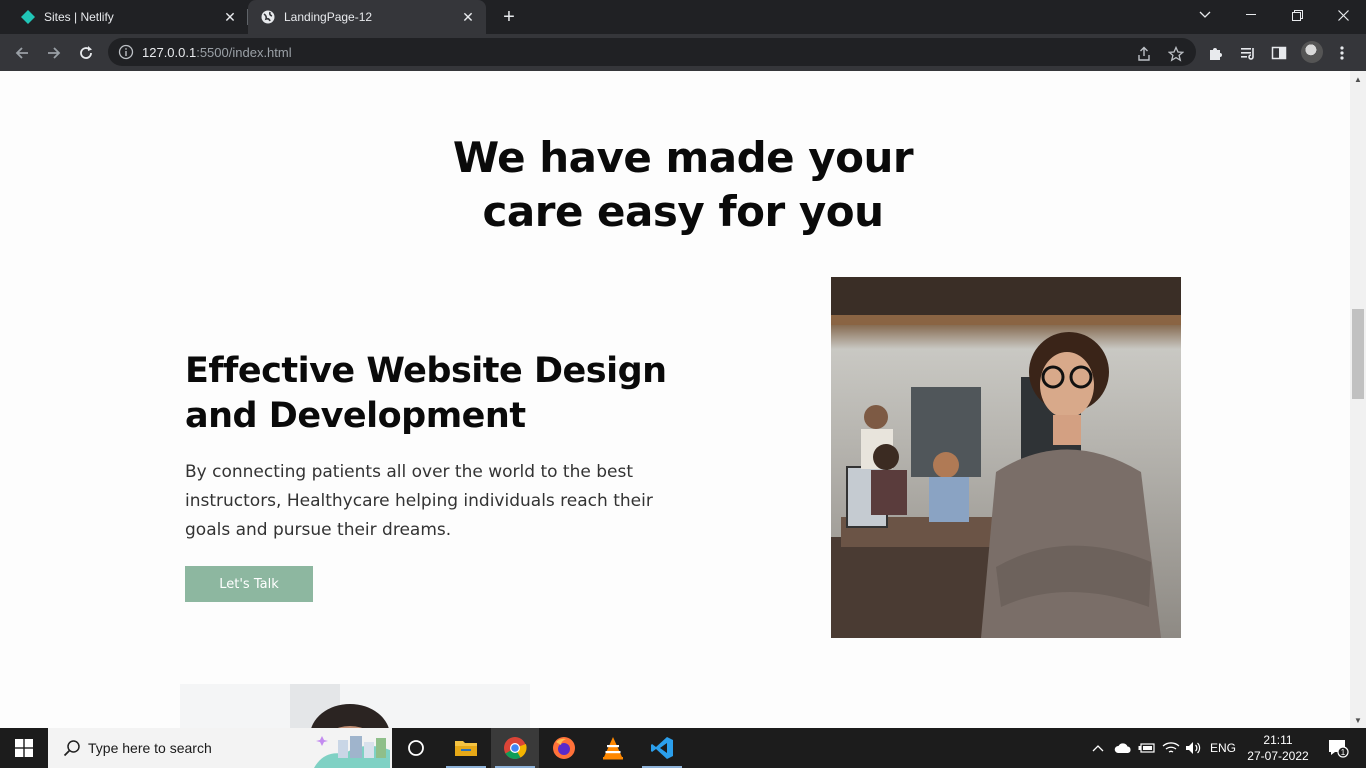 This screenshot has width=1366, height=768. Describe the element at coordinates (1147, 748) in the screenshot. I see `battery-icon` at that location.